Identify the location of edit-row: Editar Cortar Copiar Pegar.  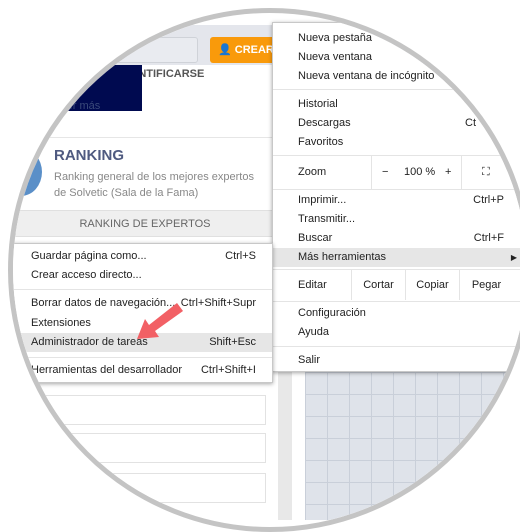
(396, 285).